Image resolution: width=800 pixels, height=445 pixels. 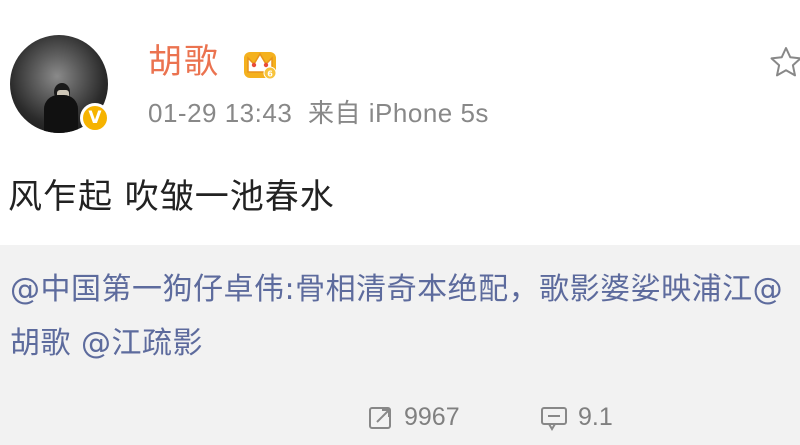 I want to click on post-footer: 9967 9.1, so click(x=400, y=420).